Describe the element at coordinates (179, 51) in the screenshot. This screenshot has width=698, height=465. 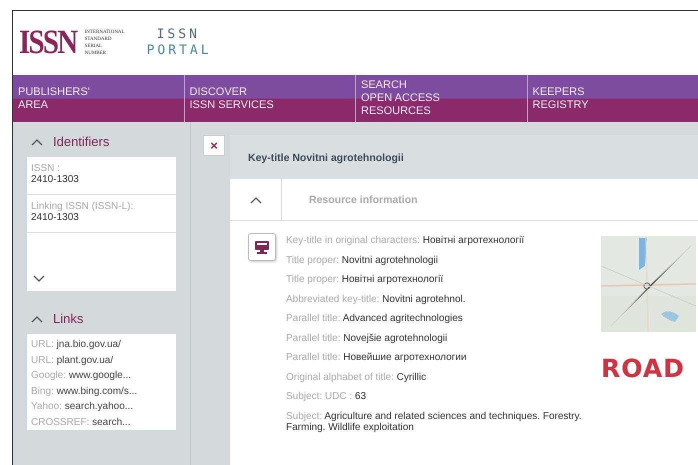
I see `portal-logo-text: PORTAL` at that location.